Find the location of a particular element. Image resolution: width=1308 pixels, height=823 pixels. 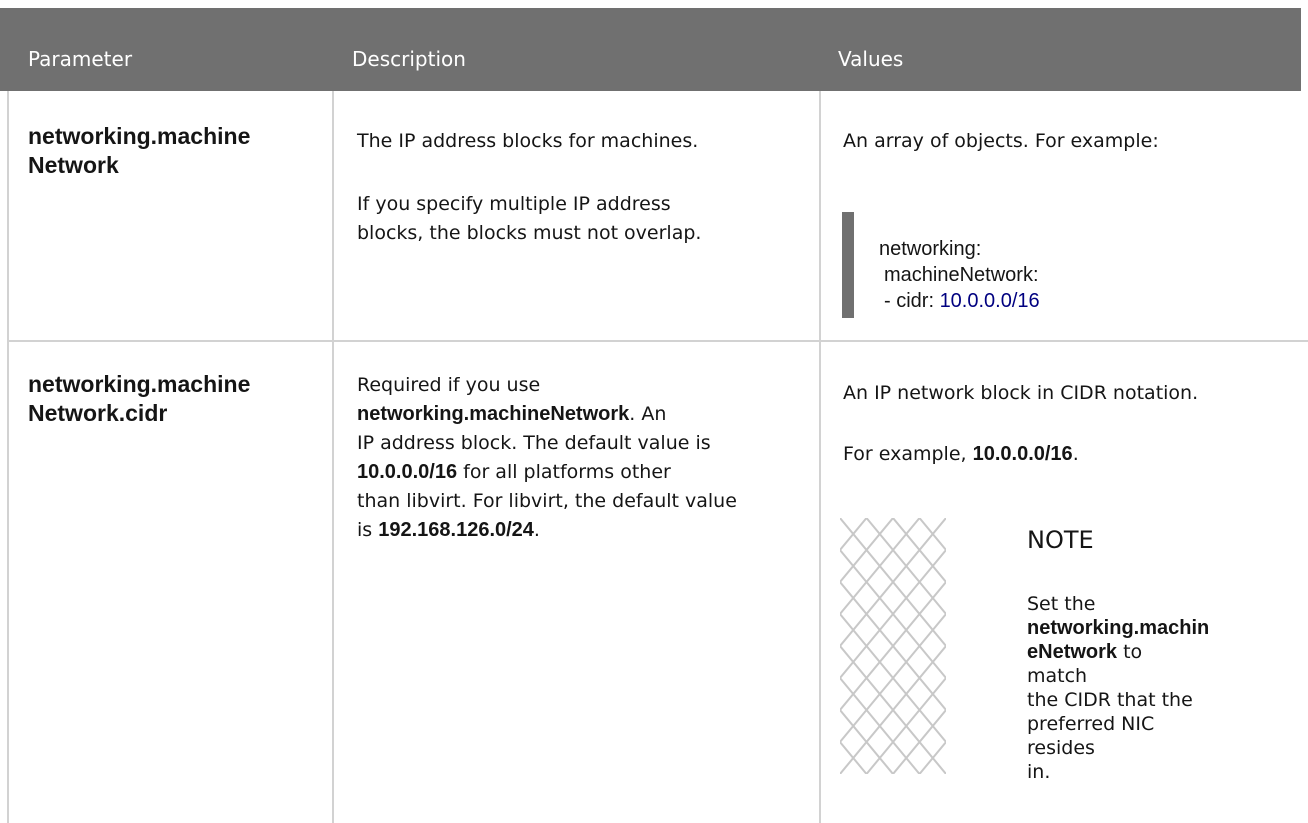

note-line: the CIDR that the is located at coordinates (1110, 700).